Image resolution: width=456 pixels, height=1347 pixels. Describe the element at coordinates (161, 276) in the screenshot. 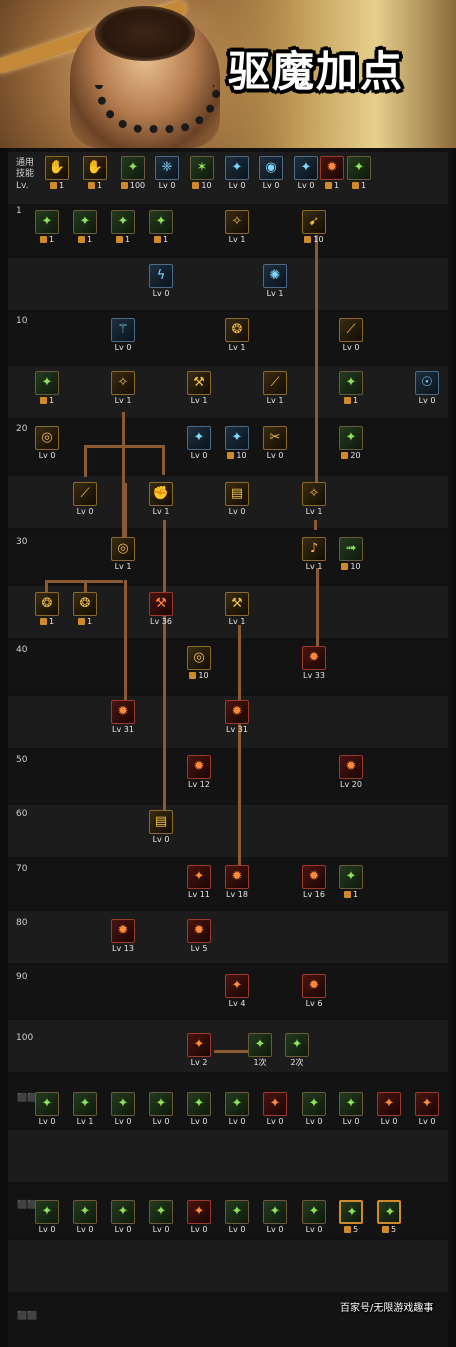

I see `skill-slot: ϟ` at that location.